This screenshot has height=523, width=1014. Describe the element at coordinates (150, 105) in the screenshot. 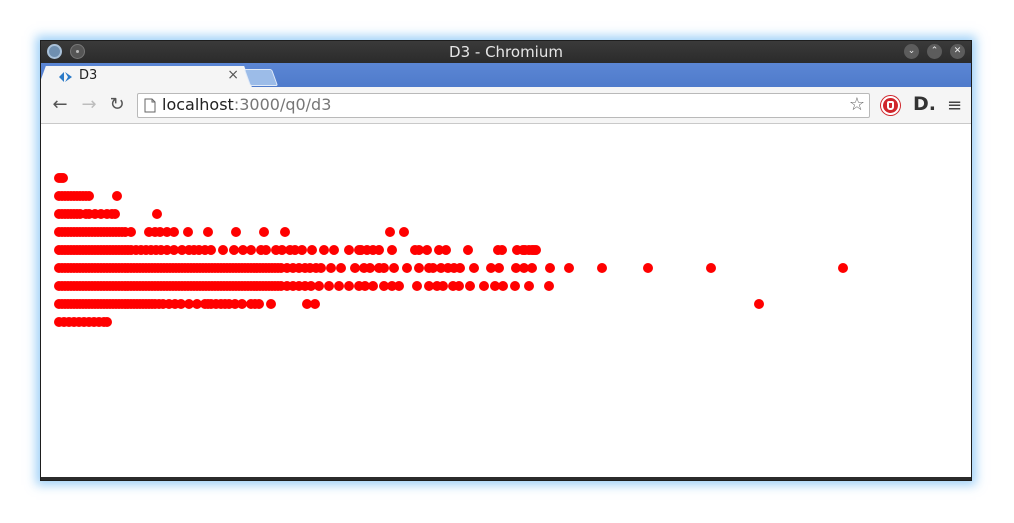

I see `page-icon` at that location.